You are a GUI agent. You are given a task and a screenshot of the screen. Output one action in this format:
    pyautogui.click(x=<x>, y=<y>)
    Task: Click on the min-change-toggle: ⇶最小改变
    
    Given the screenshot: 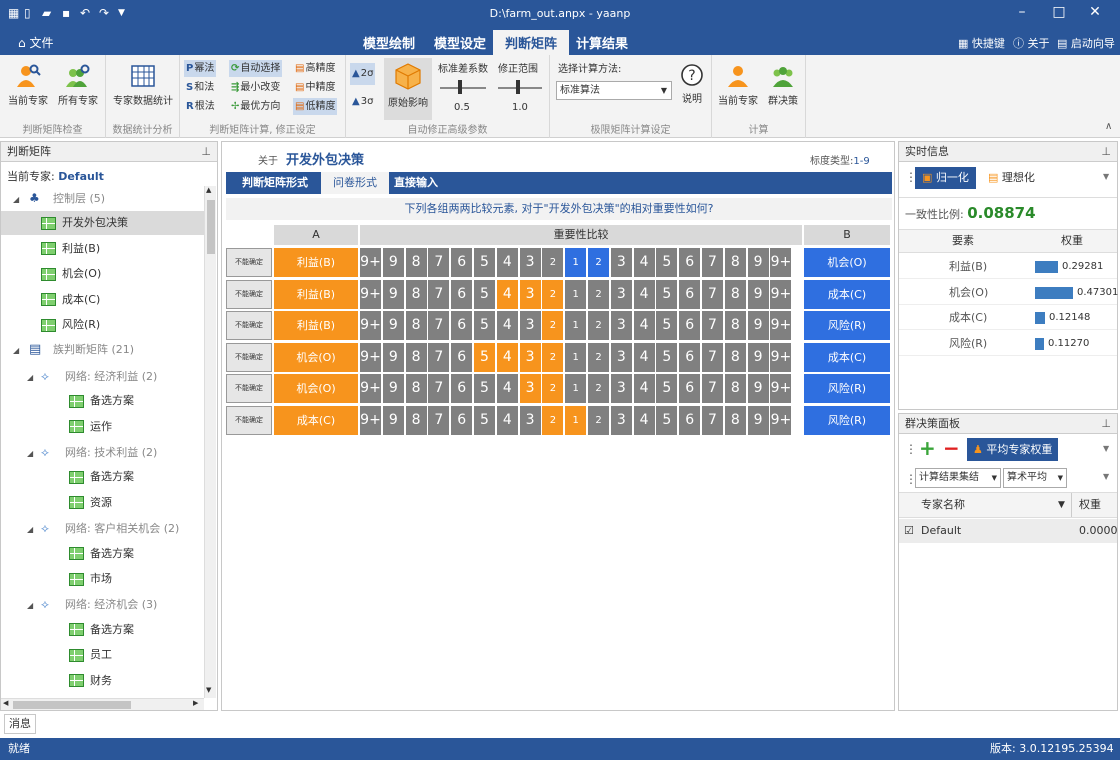 What is the action you would take?
    pyautogui.click(x=255, y=87)
    